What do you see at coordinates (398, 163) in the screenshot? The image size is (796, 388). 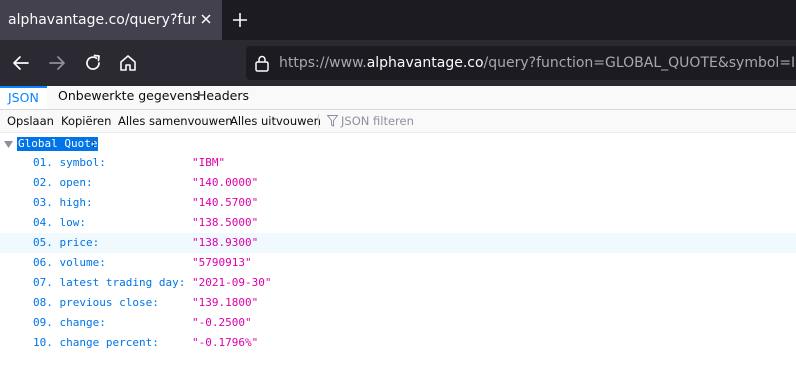 I see `json-row: 01. symbol: "IBM"` at bounding box center [398, 163].